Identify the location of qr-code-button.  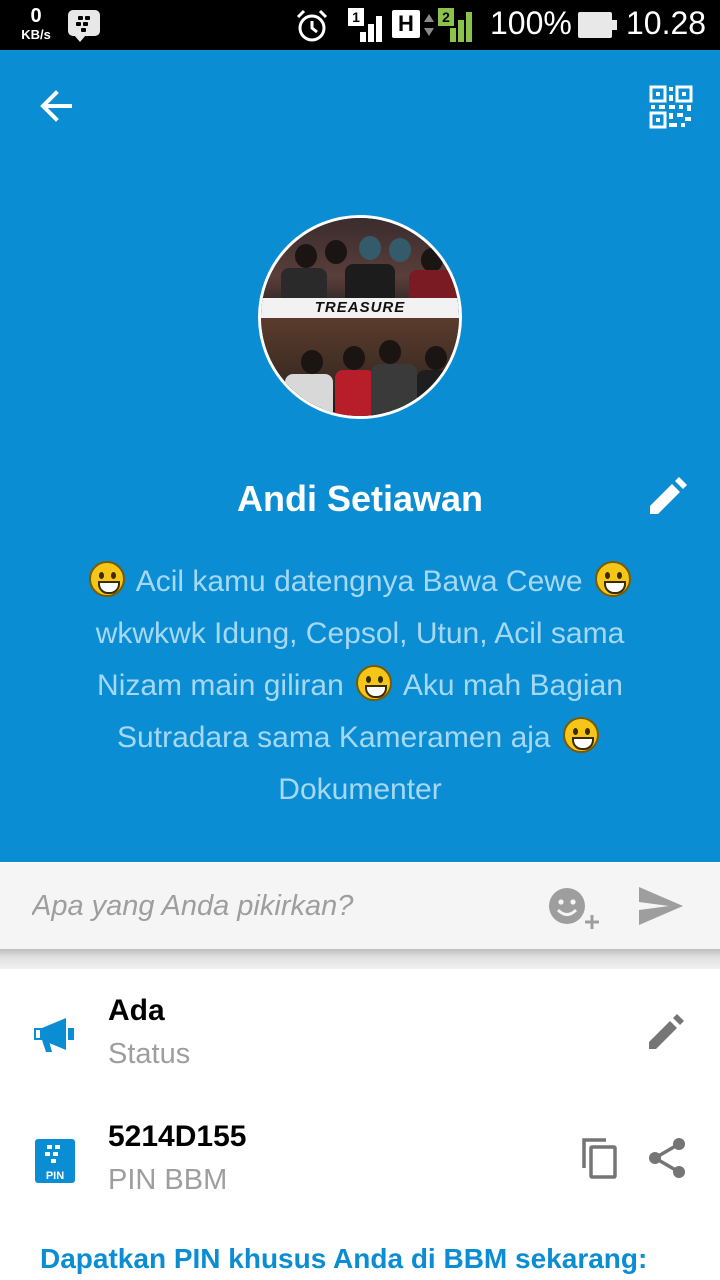
(671, 107).